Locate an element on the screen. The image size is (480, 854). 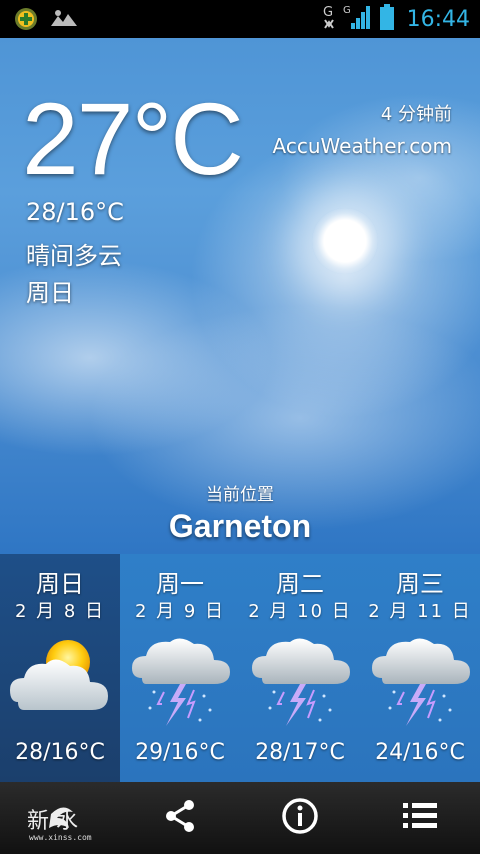
forecast-day: 周三 2 月 11 日 24/16°C is located at coordinates (420, 668).